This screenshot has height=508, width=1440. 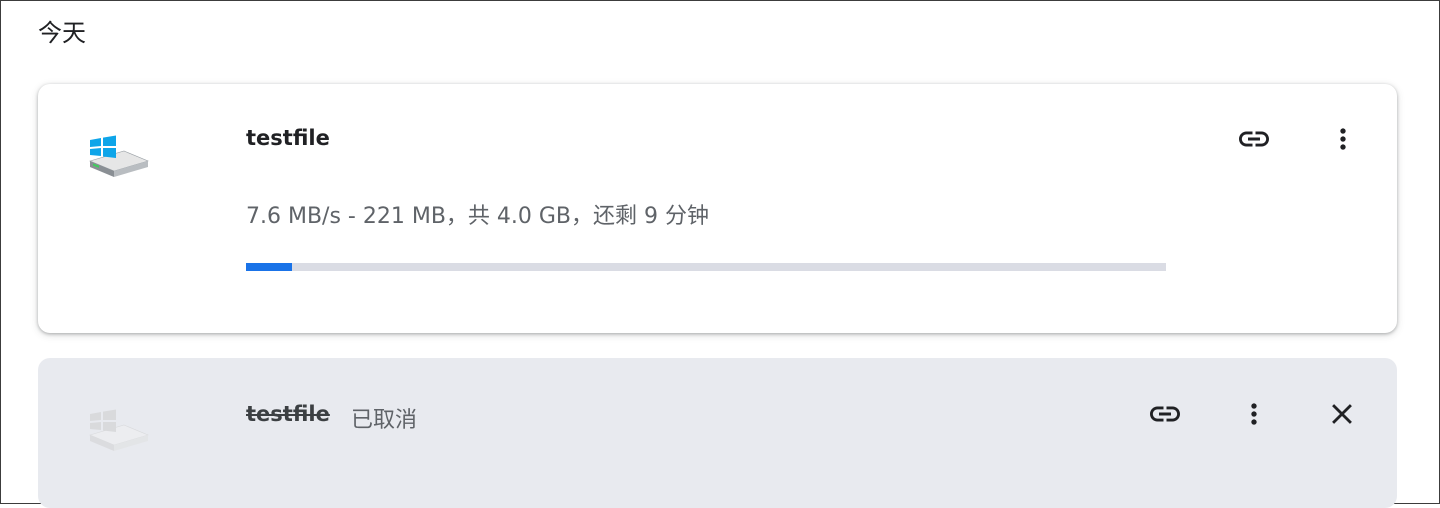 I want to click on status-text: 已取消, so click(x=384, y=420).